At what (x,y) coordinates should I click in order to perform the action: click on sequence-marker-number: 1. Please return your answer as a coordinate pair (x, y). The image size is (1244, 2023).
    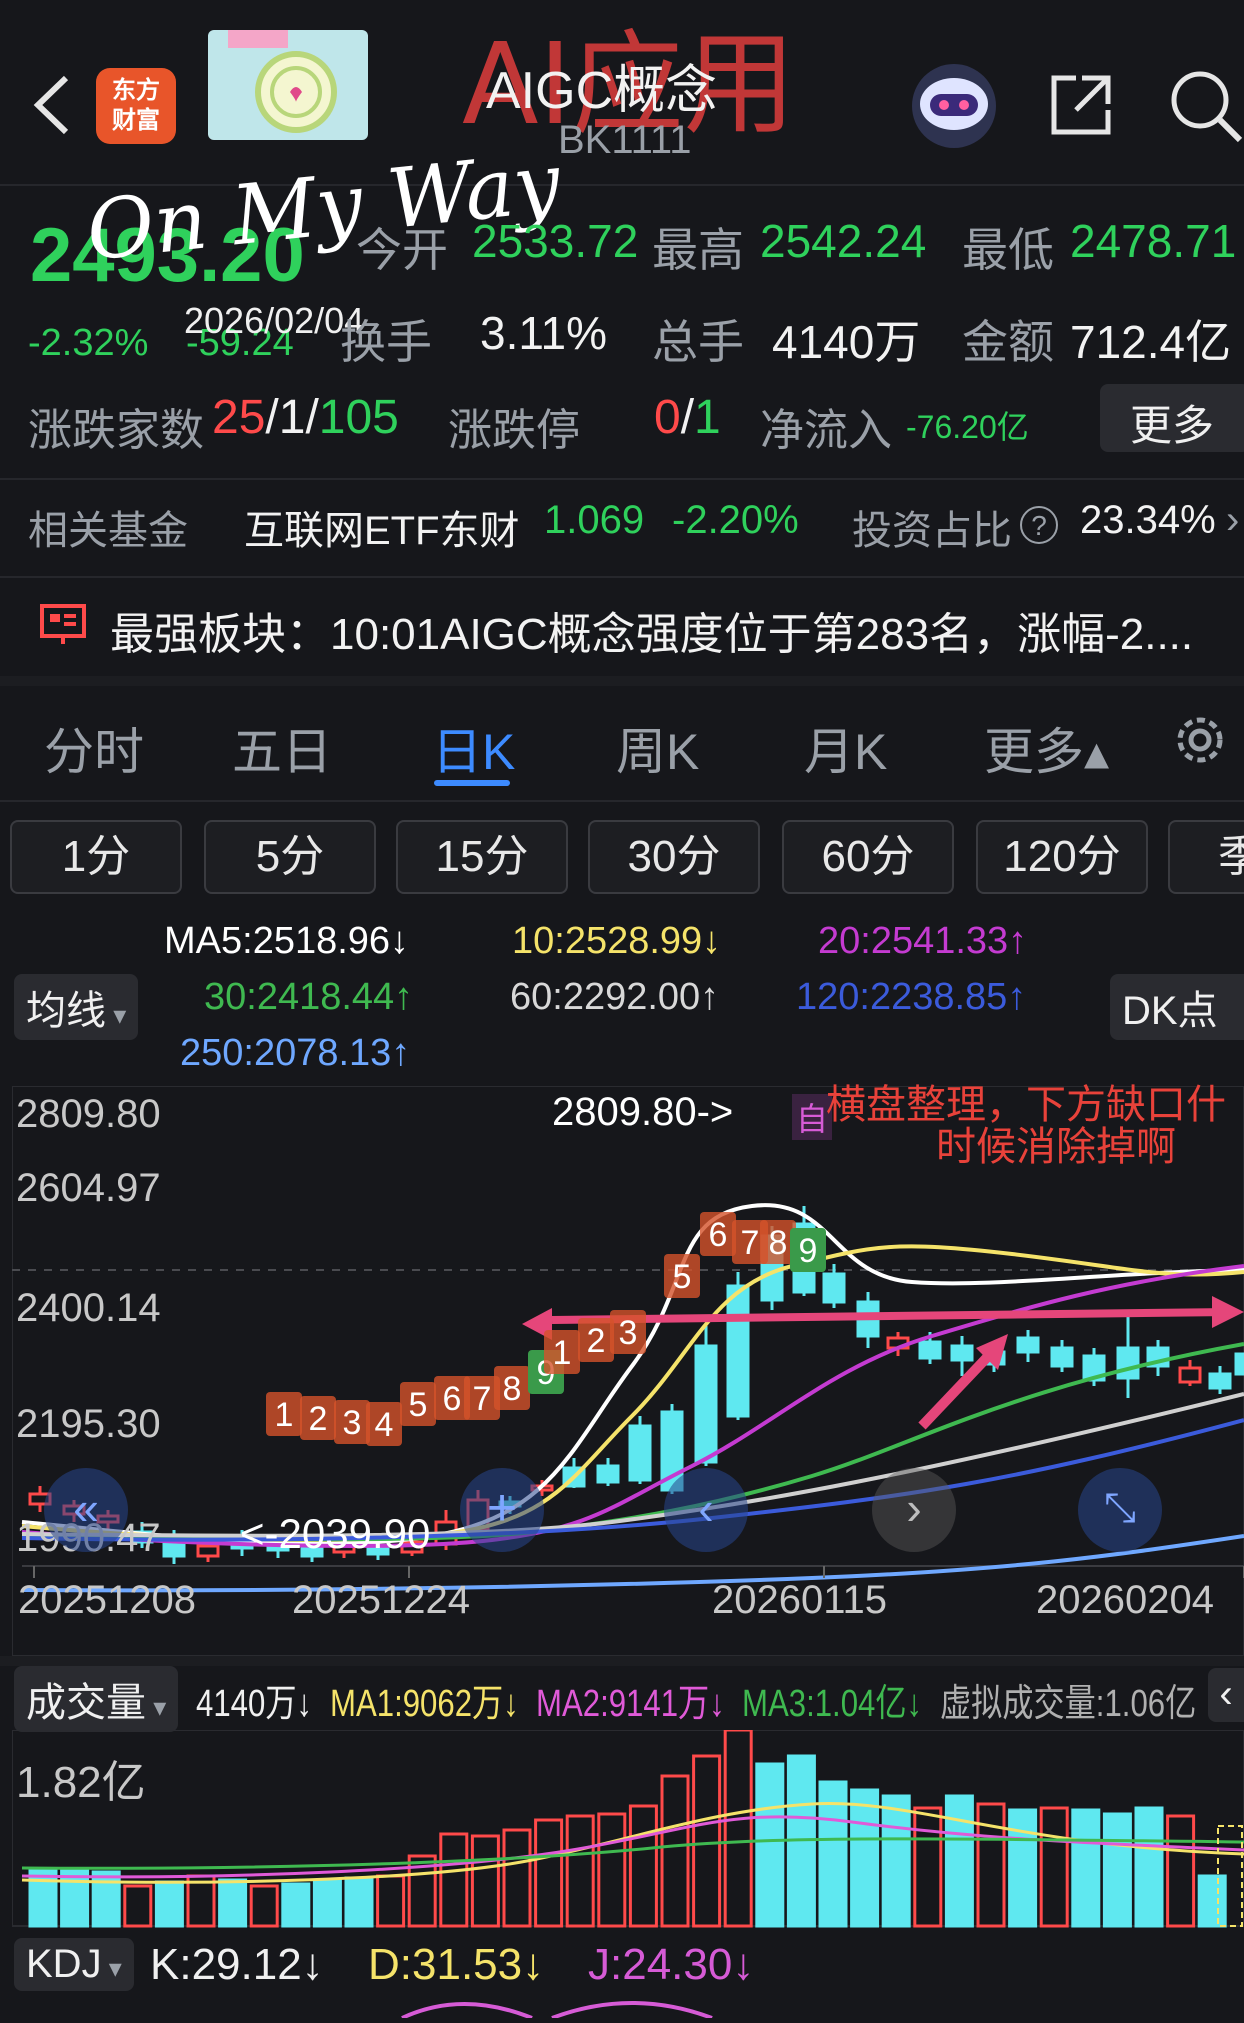
    Looking at the image, I should click on (562, 1353).